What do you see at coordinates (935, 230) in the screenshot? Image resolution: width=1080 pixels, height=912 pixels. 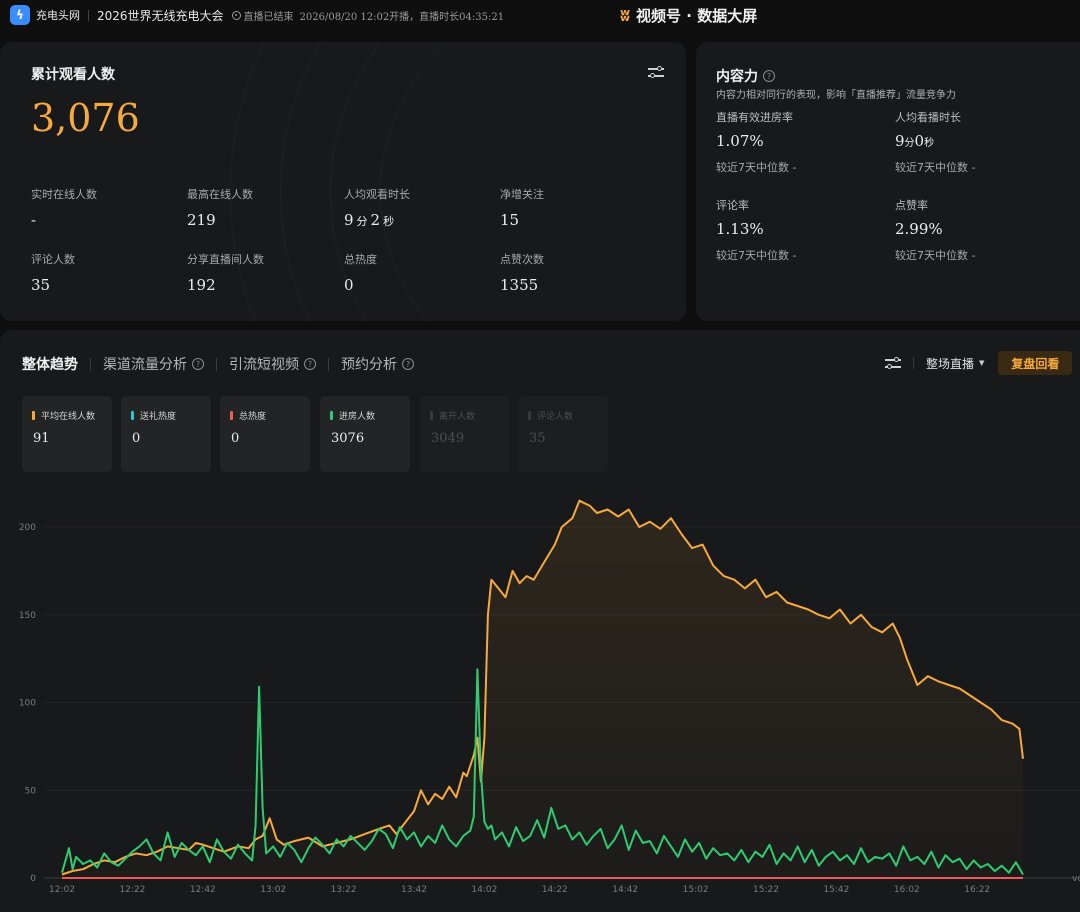 I see `metric-like-rate: 点赞率 2.99% 较近7天中位数 -` at bounding box center [935, 230].